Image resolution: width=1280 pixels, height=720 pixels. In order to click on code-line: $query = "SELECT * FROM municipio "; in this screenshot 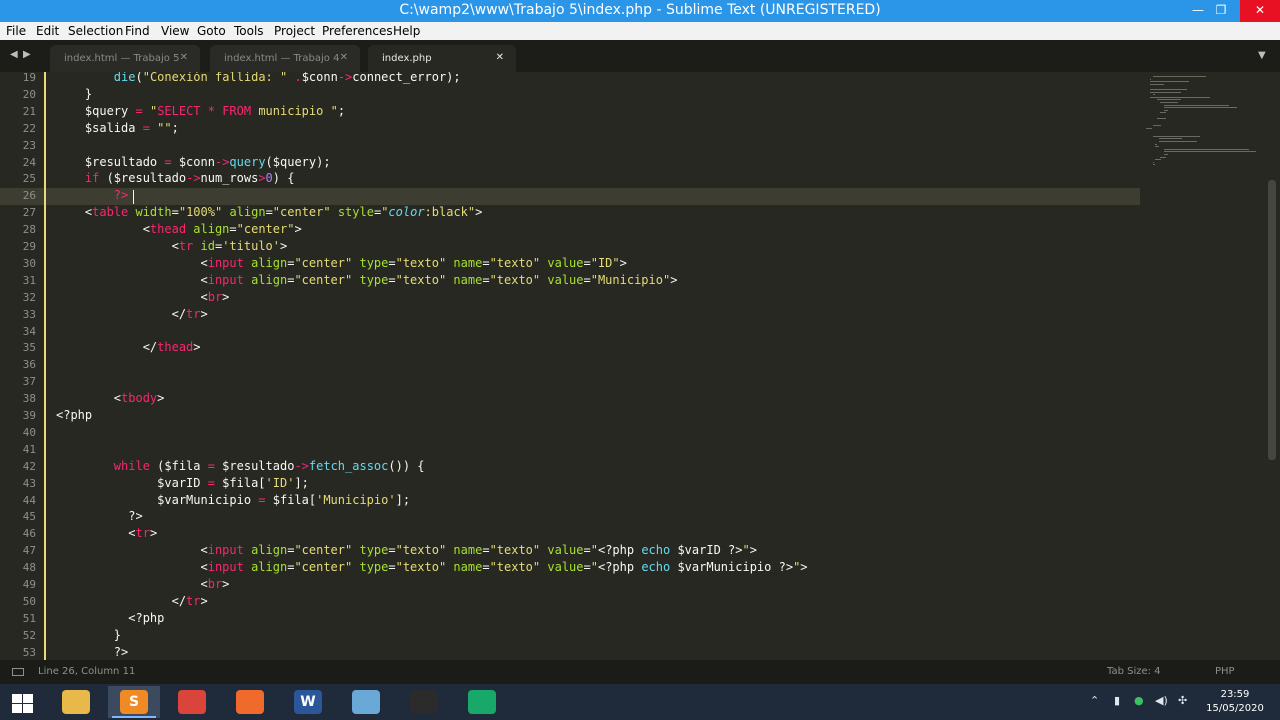, I will do `click(200, 111)`.